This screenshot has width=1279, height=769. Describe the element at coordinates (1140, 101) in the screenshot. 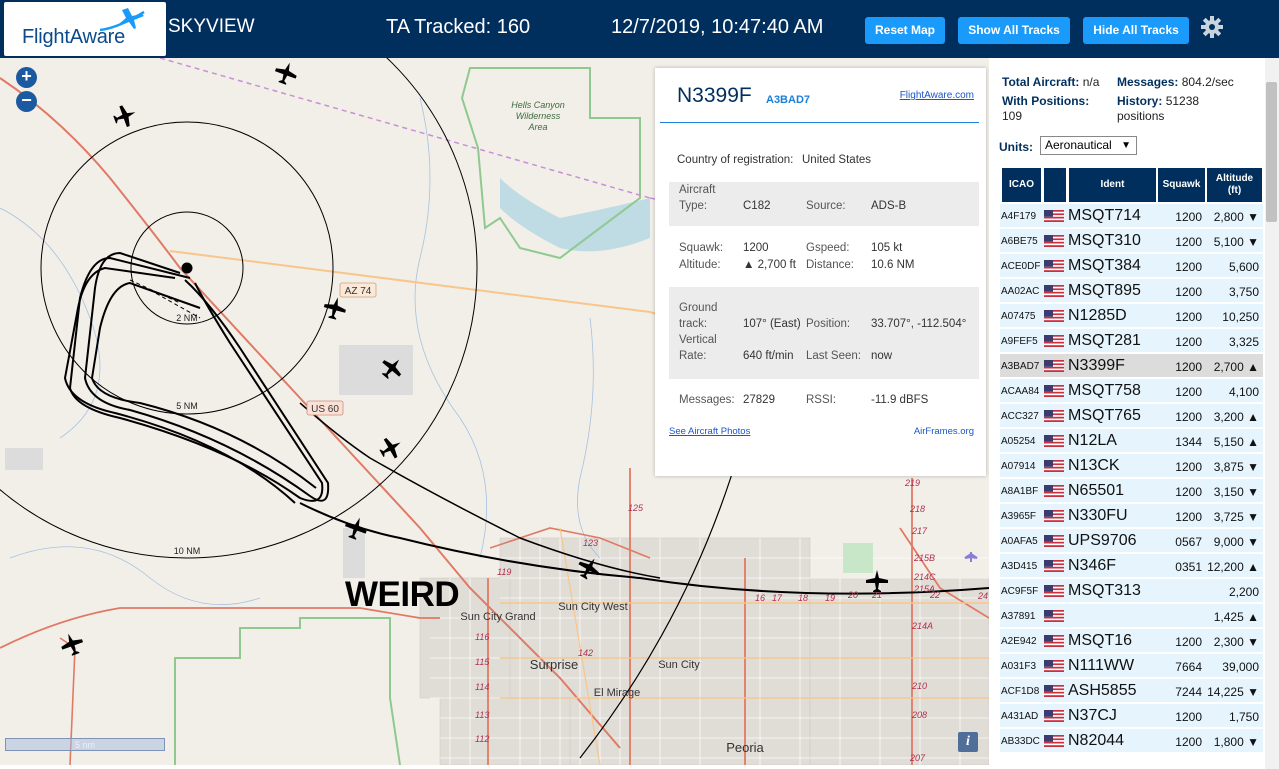

I see `history-label: History:` at that location.